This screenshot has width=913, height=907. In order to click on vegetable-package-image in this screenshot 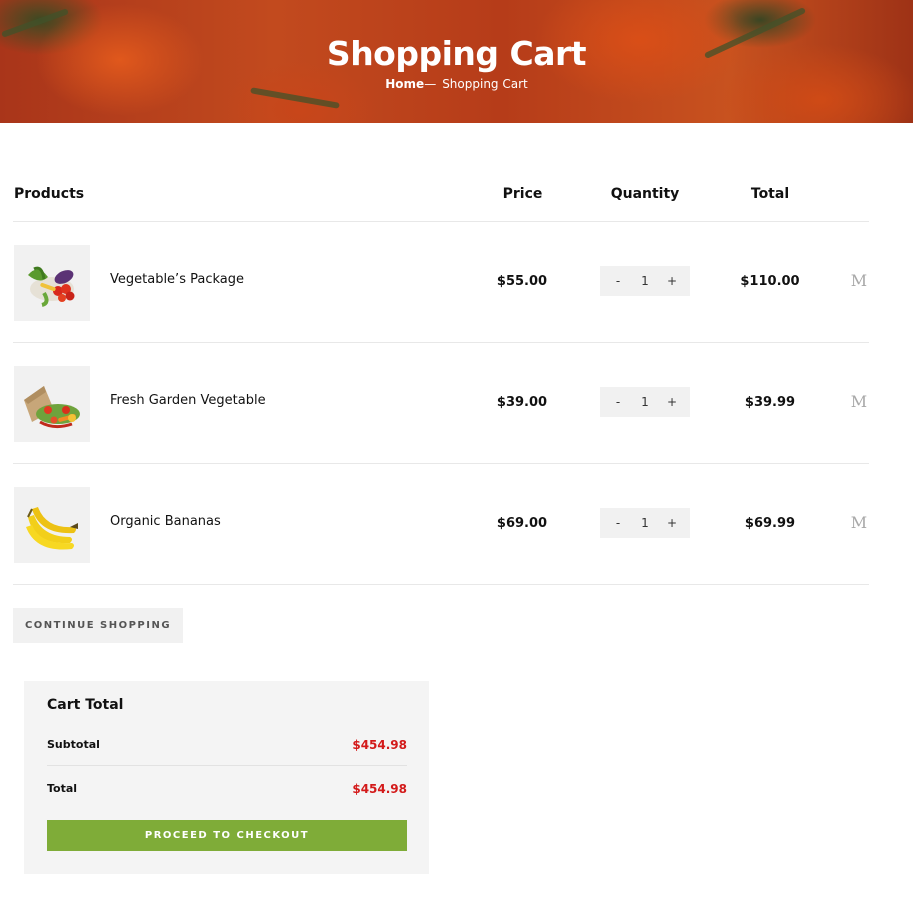, I will do `click(52, 283)`.